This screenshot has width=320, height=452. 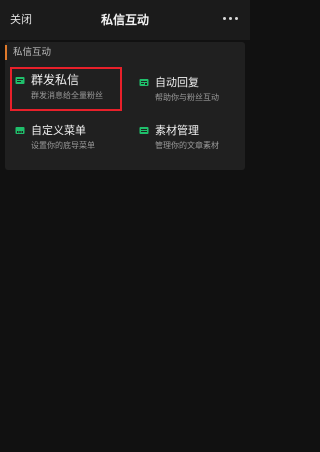 What do you see at coordinates (177, 130) in the screenshot?
I see `item-title: 素材管理` at bounding box center [177, 130].